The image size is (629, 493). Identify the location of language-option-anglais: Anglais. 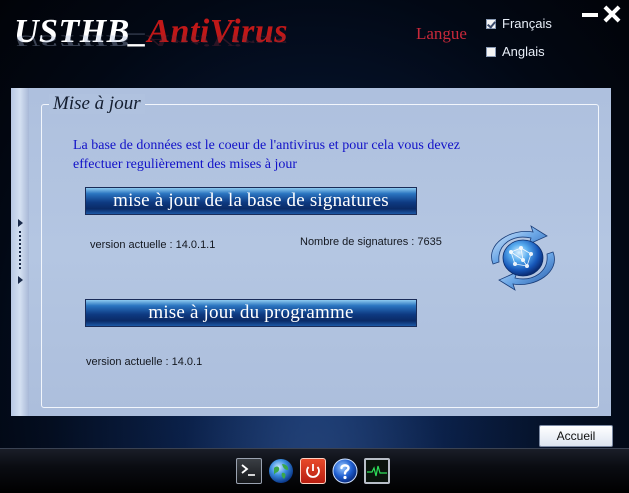
(515, 51).